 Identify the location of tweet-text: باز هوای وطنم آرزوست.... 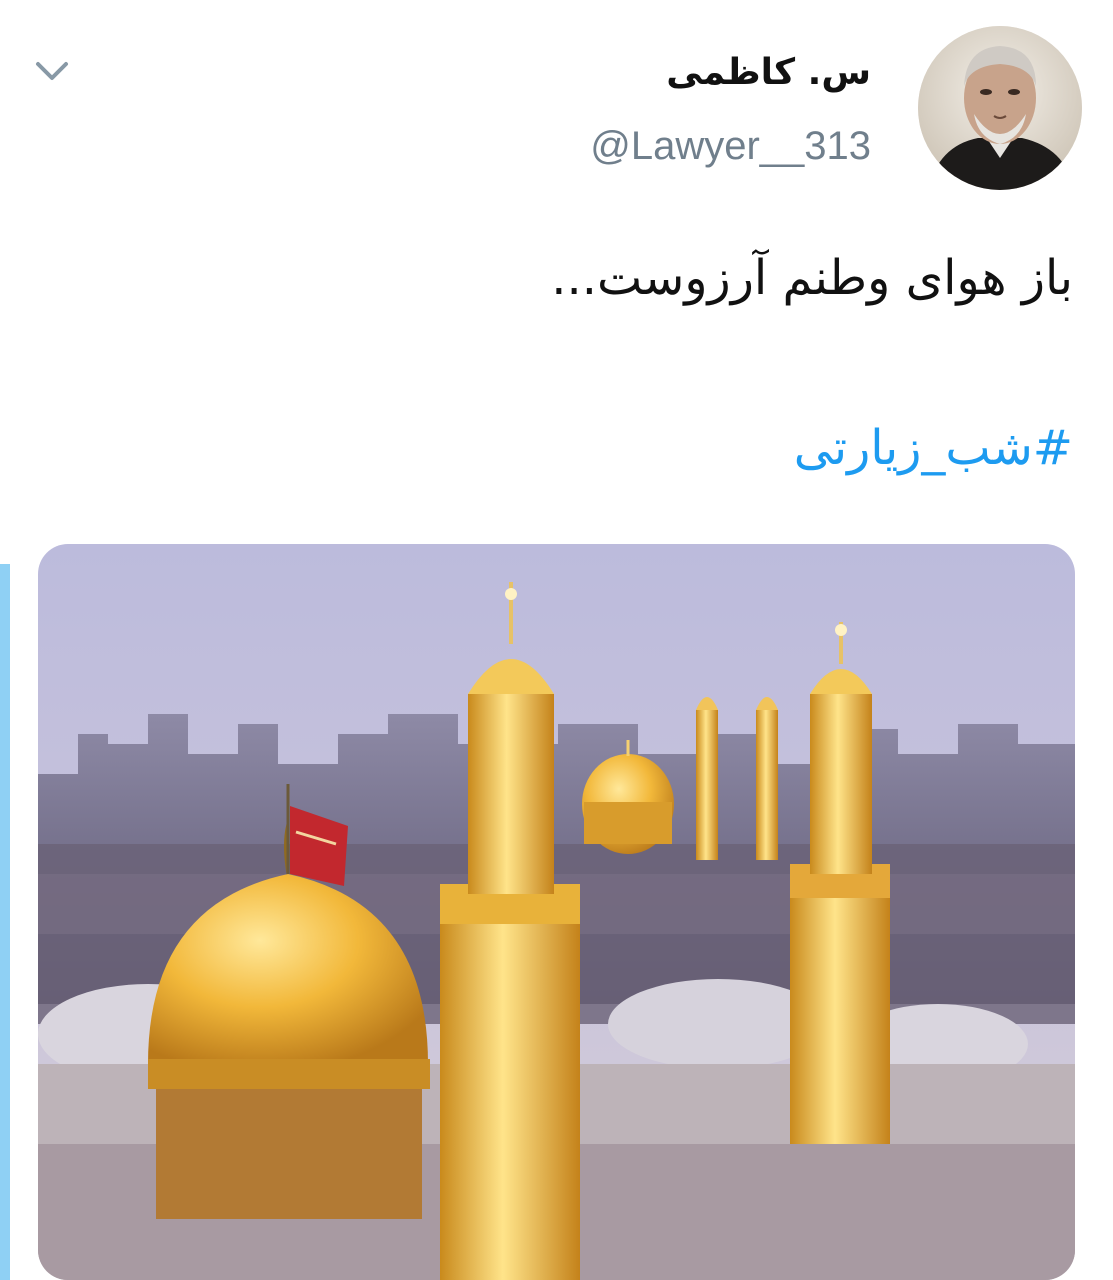
(812, 278).